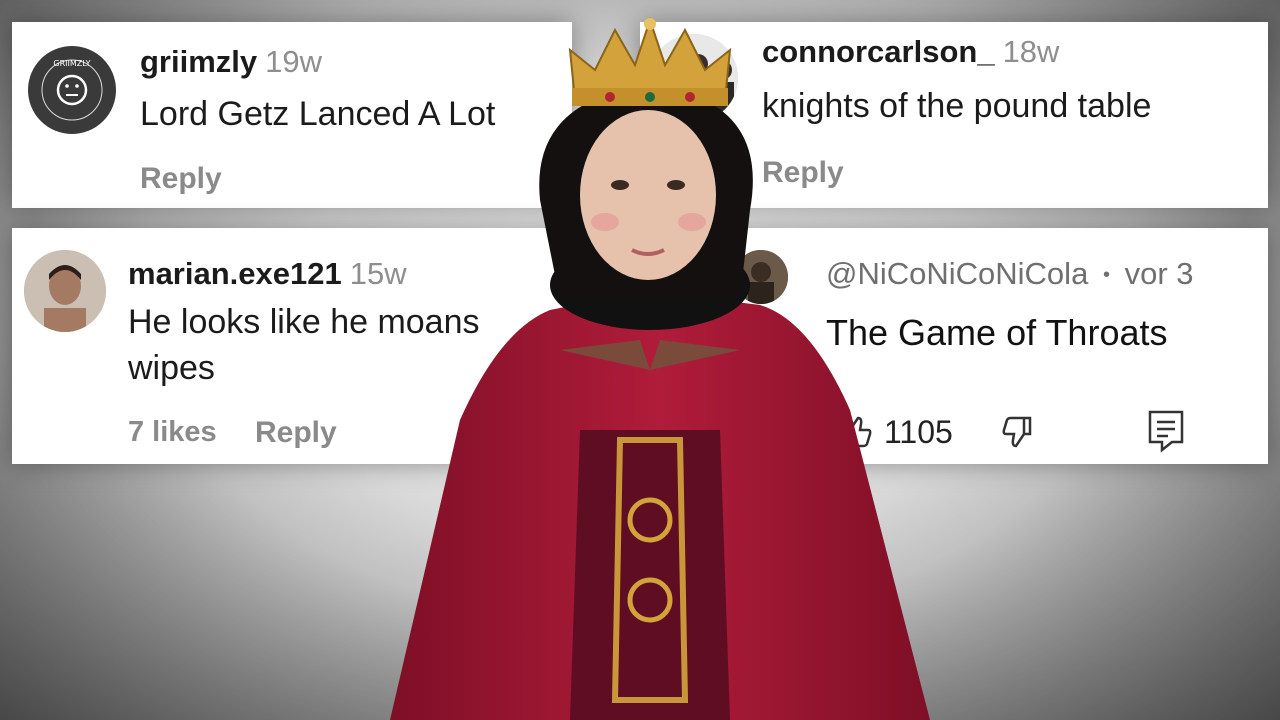 Image resolution: width=1280 pixels, height=720 pixels. What do you see at coordinates (1159, 273) in the screenshot?
I see `yt-time: vor 3` at bounding box center [1159, 273].